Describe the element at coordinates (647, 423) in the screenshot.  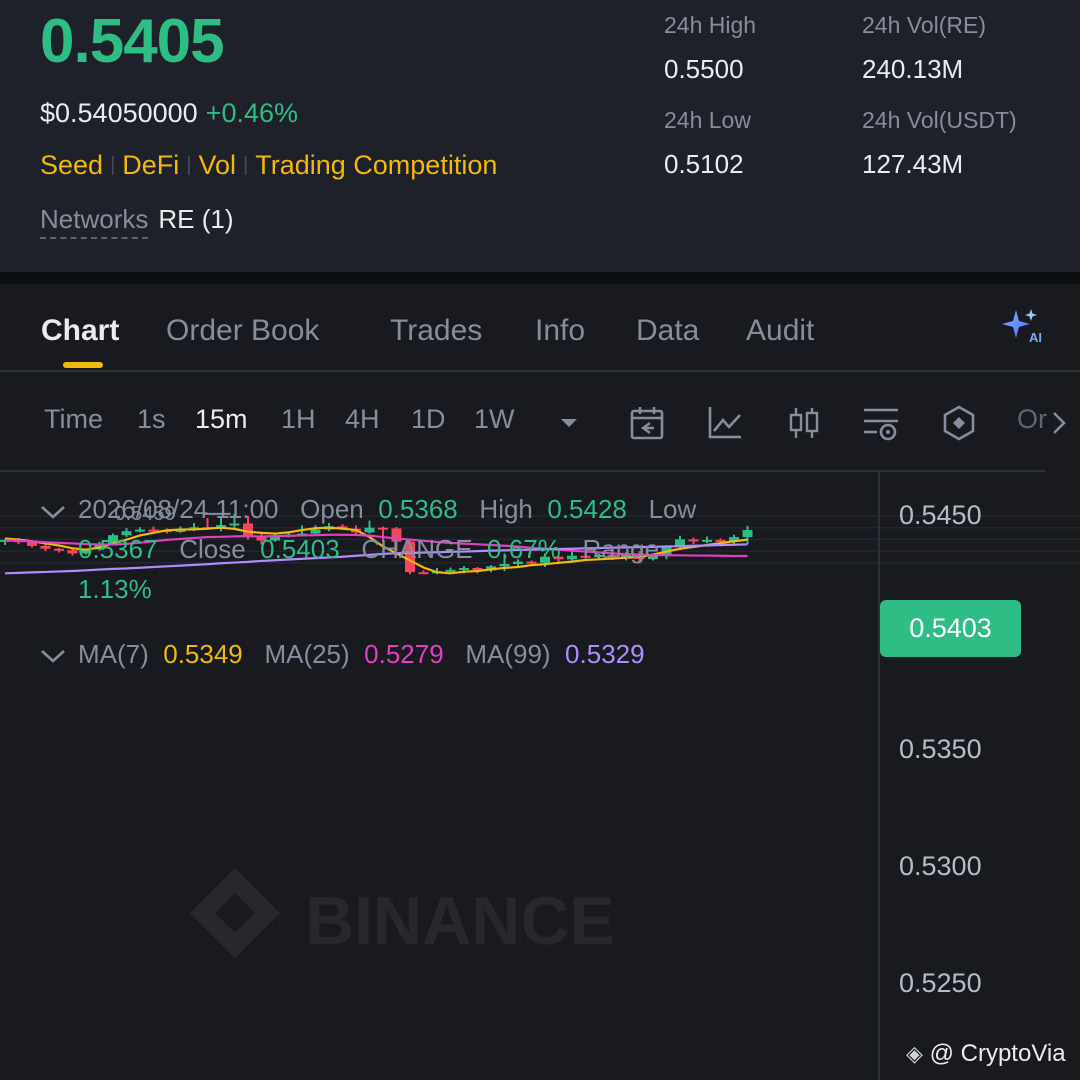
I see `calendar-icon` at that location.